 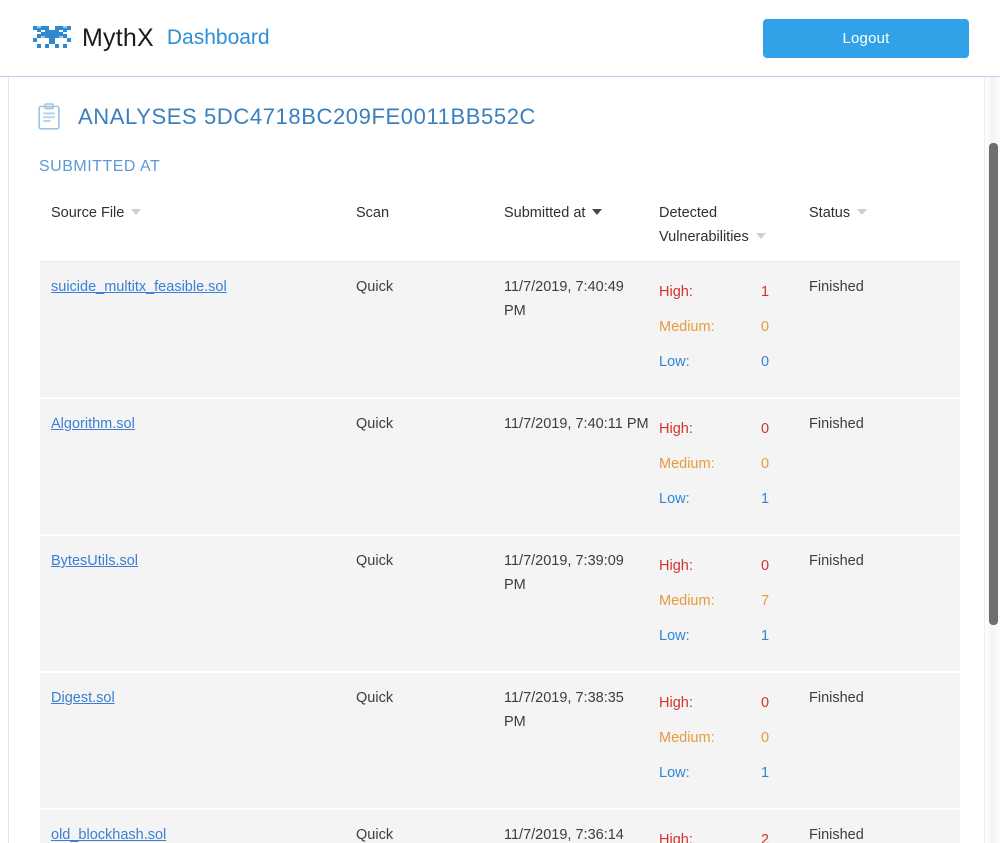 I want to click on vulnerability-high: High: 2, so click(x=734, y=833).